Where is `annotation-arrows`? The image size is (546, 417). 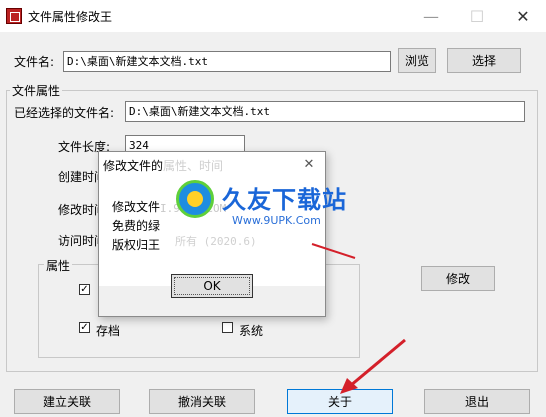
annotation-arrows is located at coordinates (358, 318).